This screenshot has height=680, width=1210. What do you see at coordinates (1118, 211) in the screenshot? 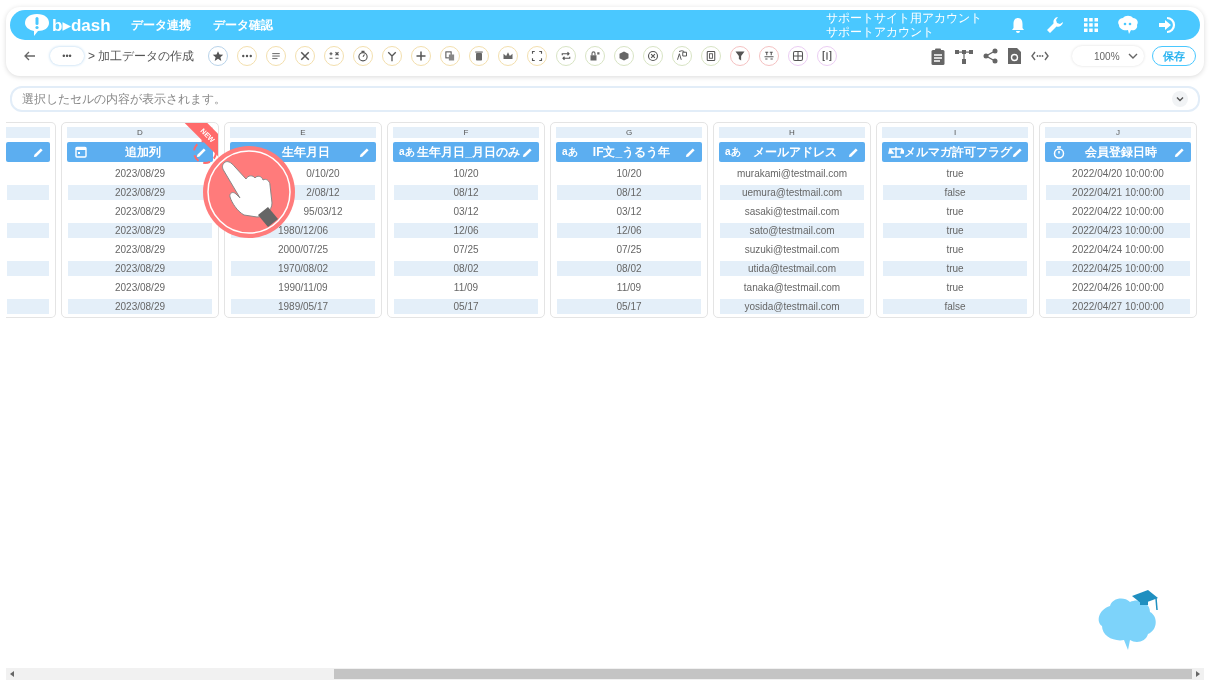
I see `table-cell: 2022/04/22 10:00:00` at bounding box center [1118, 211].